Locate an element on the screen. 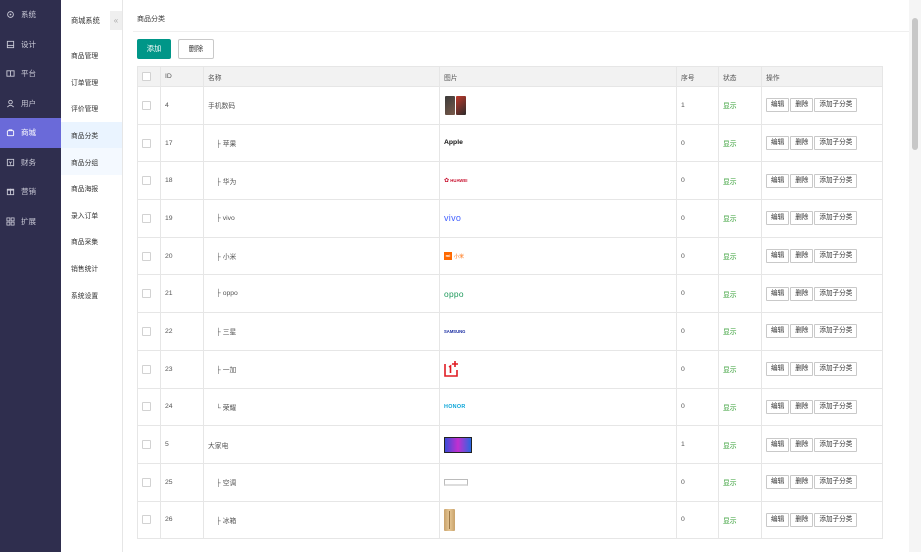  subnav-title: 商城系统 « is located at coordinates (91, 21).